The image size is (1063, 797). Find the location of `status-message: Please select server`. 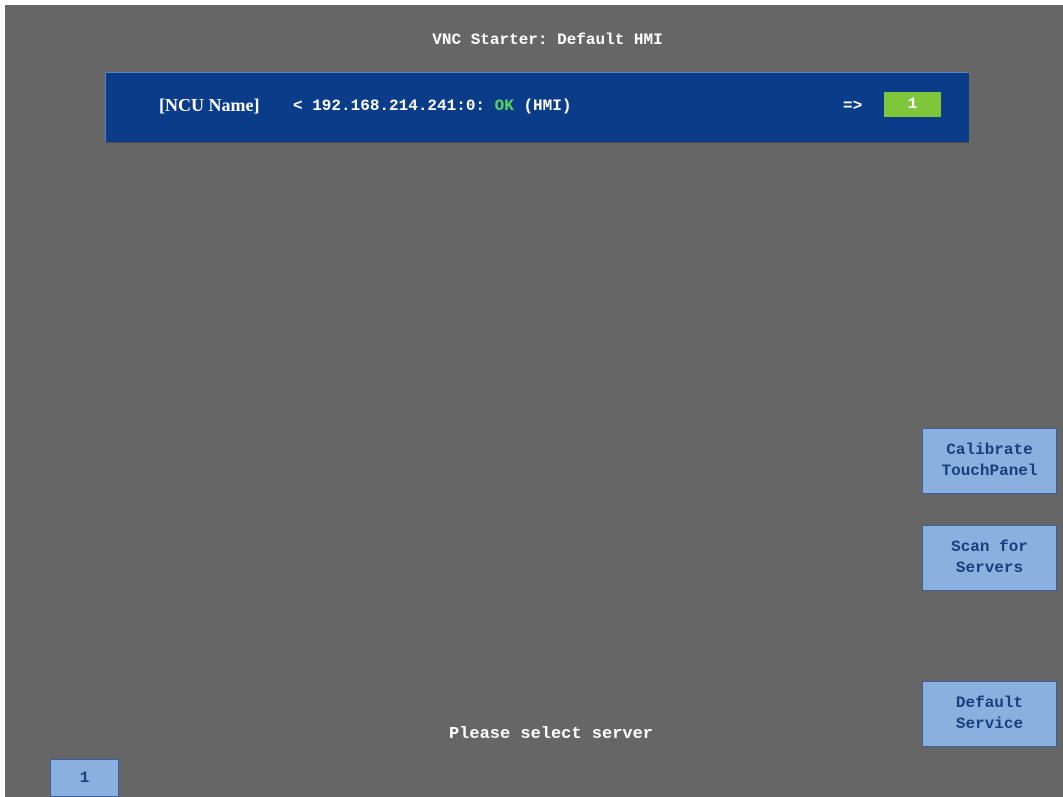

status-message: Please select server is located at coordinates (551, 734).